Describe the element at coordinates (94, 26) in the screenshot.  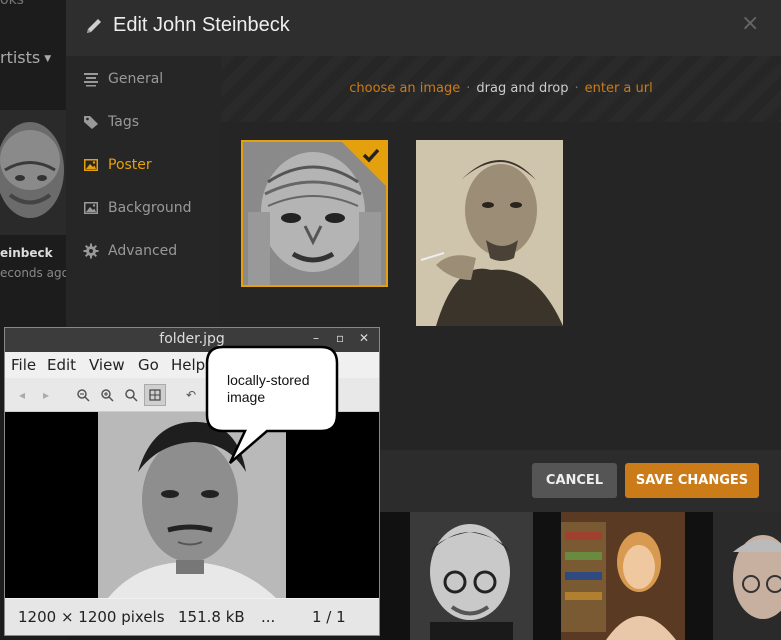
I see `pencil-icon` at that location.